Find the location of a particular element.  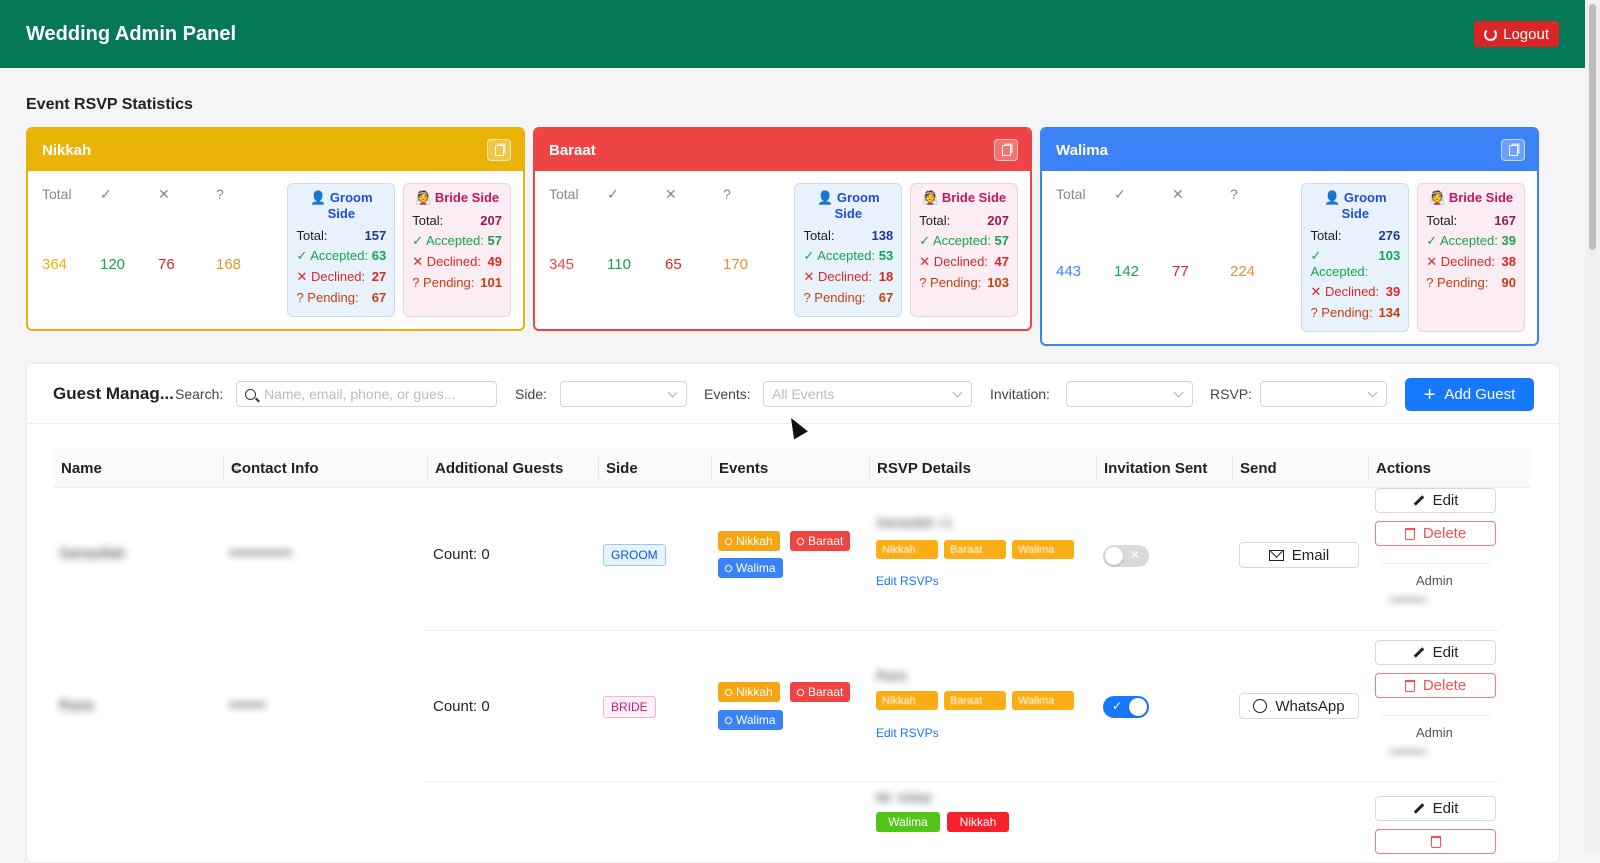

send-email-button: Email is located at coordinates (1299, 555).